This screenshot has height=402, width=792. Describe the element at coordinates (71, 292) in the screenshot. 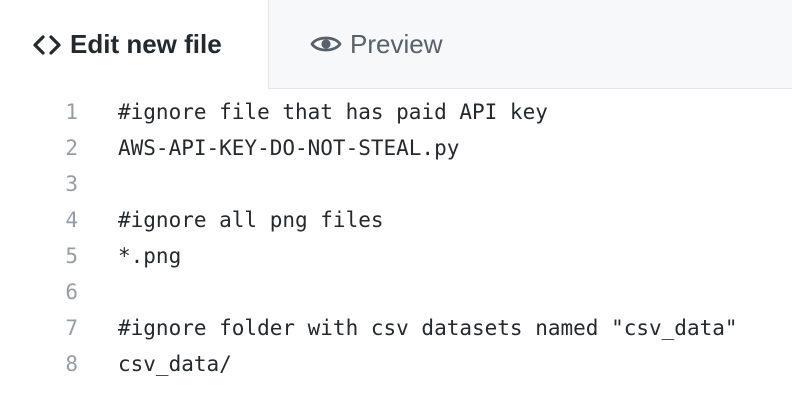

I see `line-number: 6` at that location.